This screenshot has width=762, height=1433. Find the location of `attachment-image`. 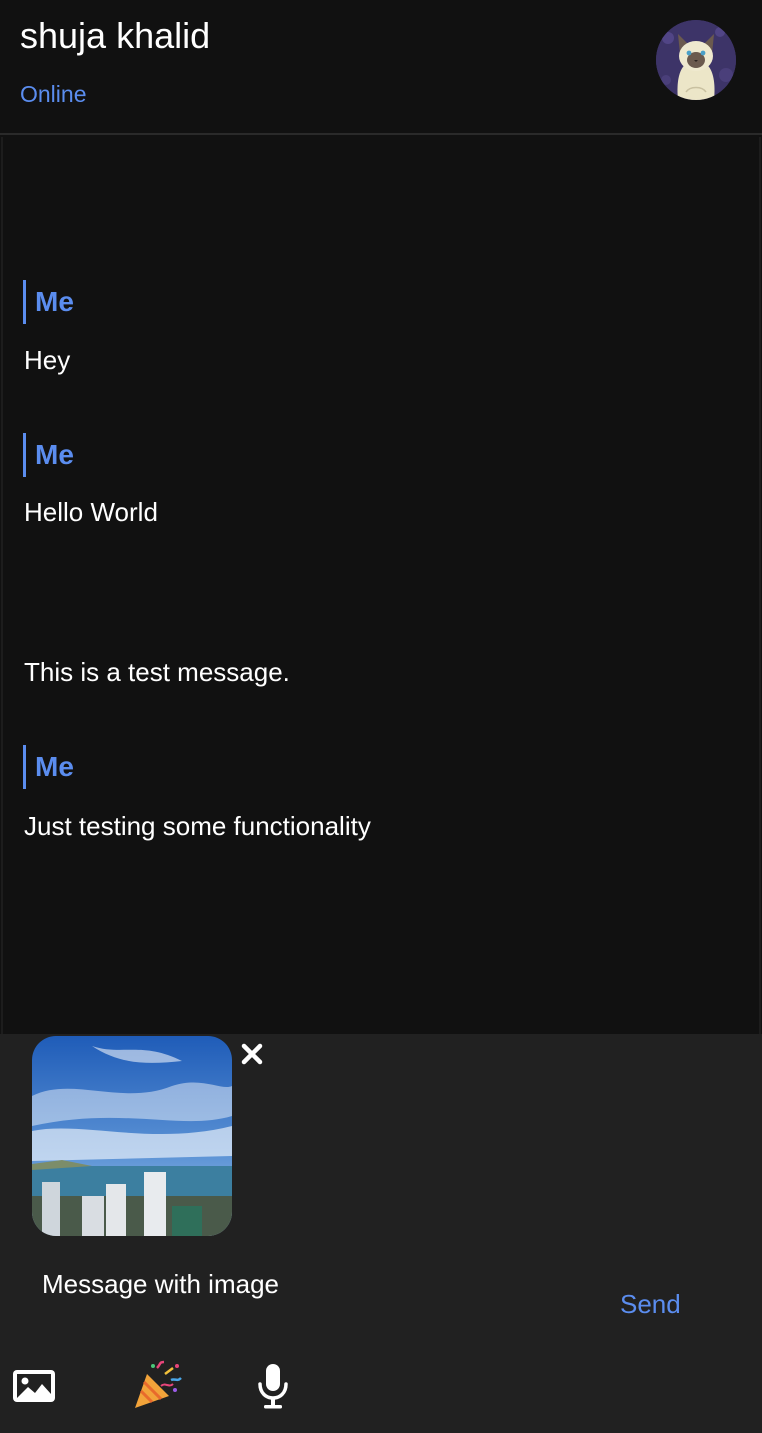

attachment-image is located at coordinates (132, 1136).